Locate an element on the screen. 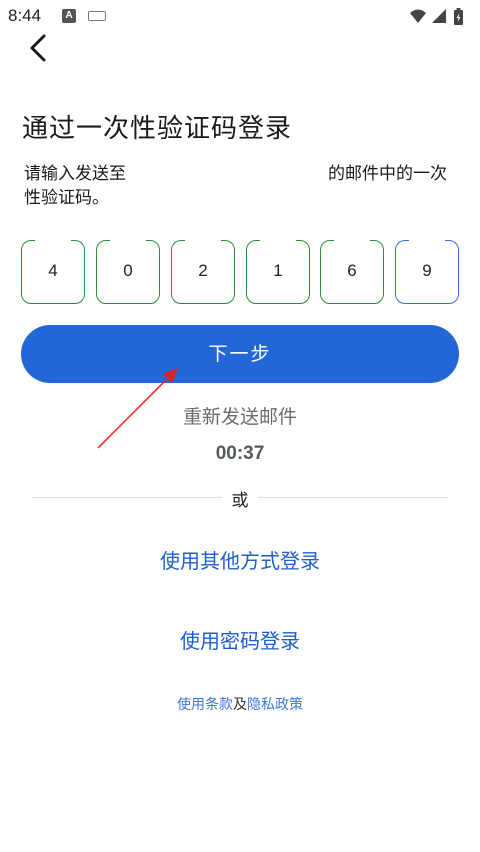 The height and width of the screenshot is (852, 480). terms-of-use-link: 使用条款 is located at coordinates (205, 705).